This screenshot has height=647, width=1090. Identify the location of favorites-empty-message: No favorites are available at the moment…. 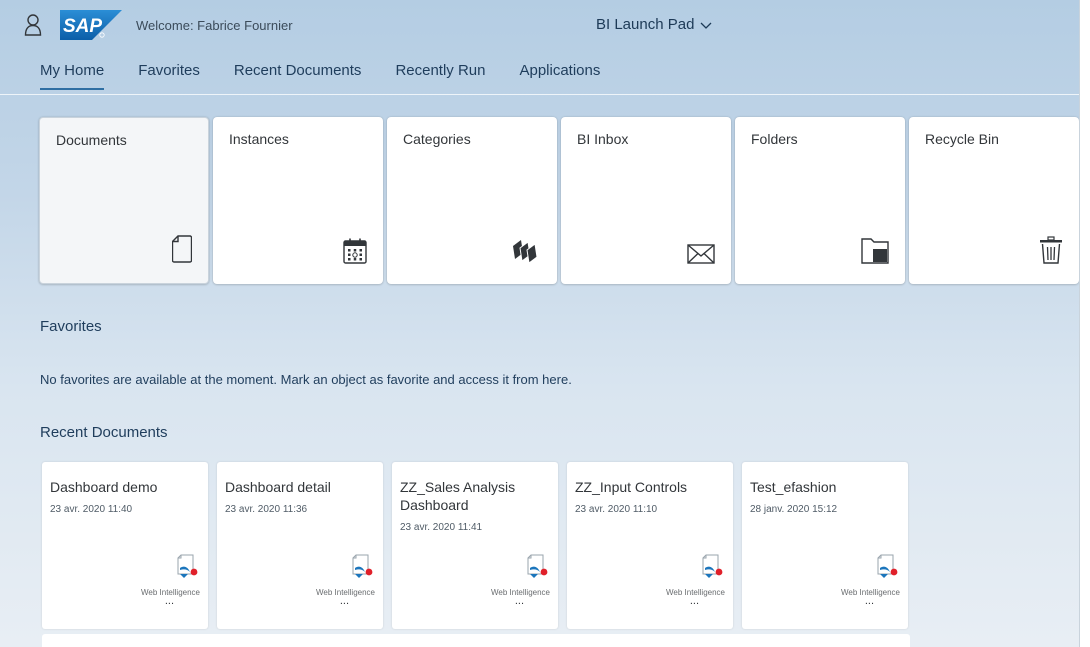
(306, 379).